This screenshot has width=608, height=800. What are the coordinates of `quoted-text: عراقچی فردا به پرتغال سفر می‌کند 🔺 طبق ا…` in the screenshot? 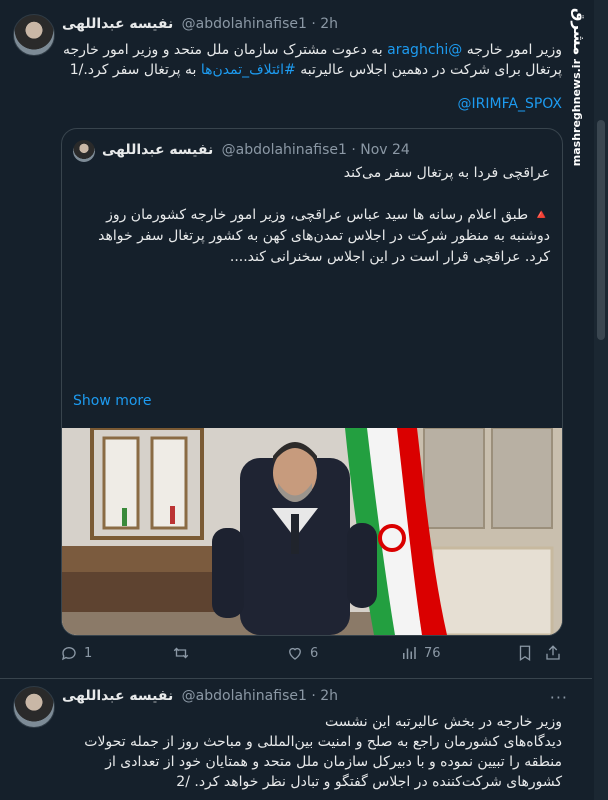 It's located at (312, 215).